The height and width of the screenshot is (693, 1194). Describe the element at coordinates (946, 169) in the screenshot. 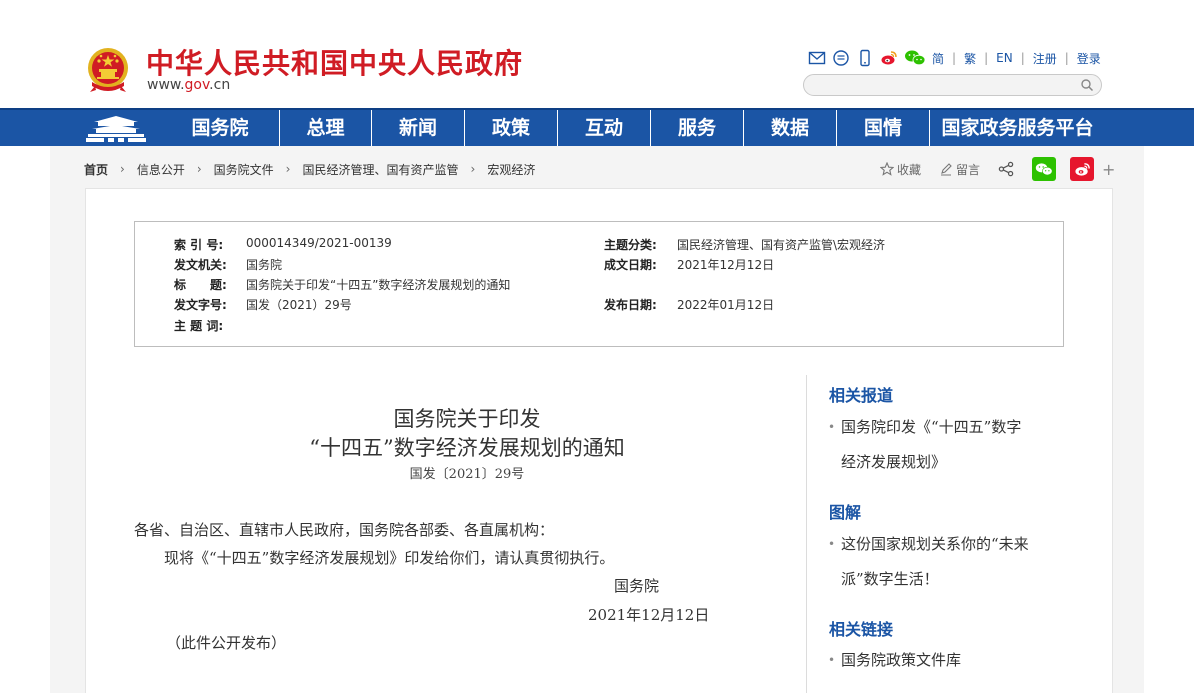

I see `pencil-icon` at that location.